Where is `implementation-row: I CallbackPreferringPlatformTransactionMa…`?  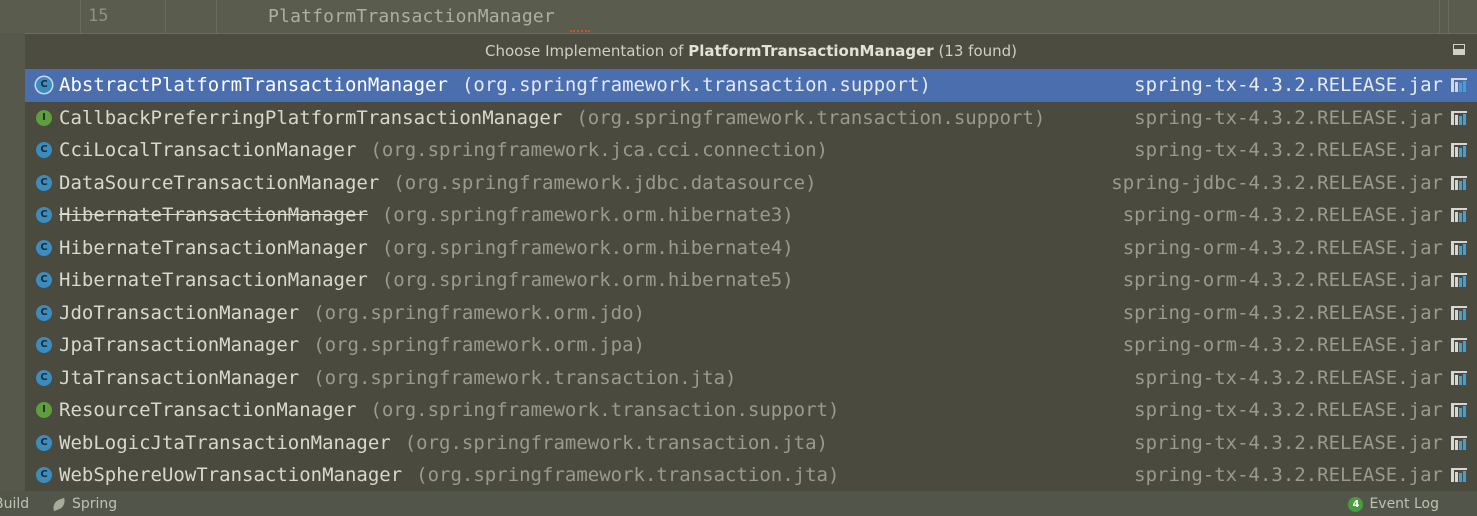 implementation-row: I CallbackPreferringPlatformTransactionMa… is located at coordinates (751, 118).